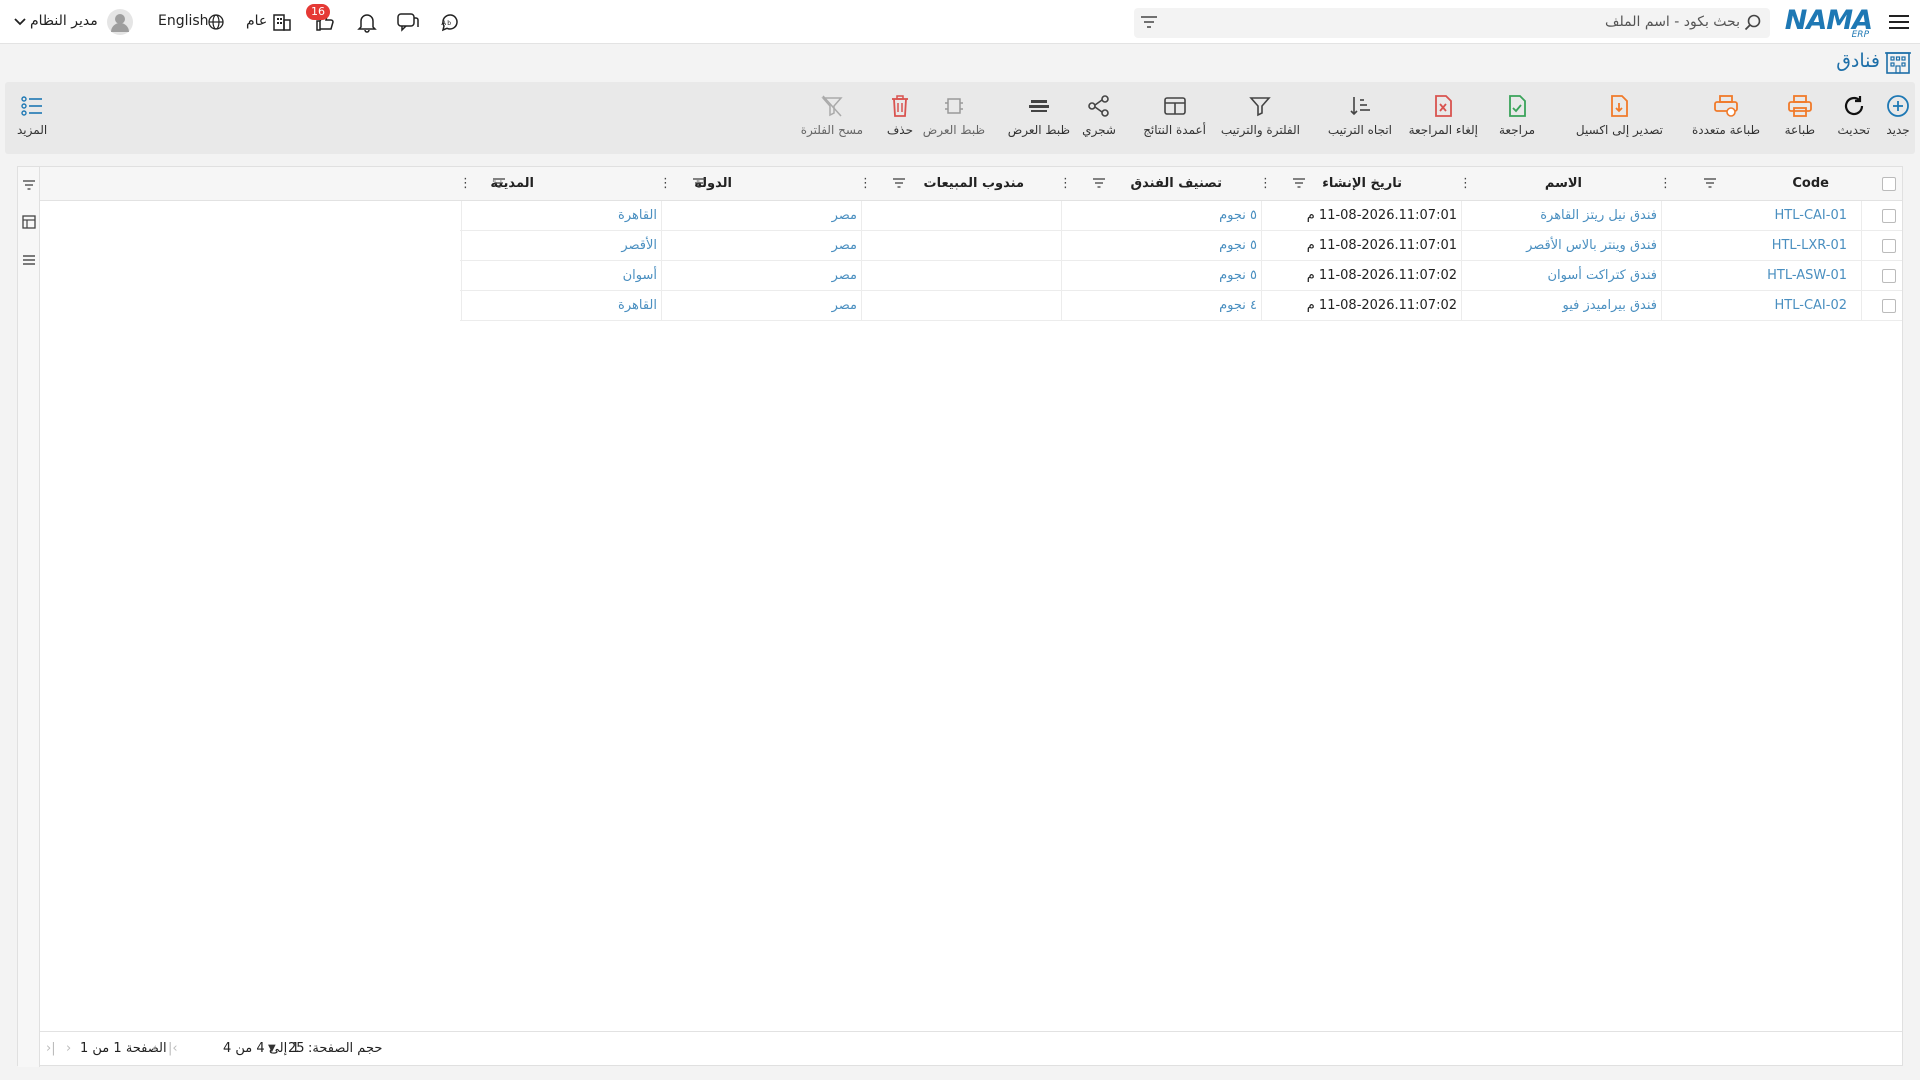  What do you see at coordinates (29, 260) in the screenshot?
I see `columns-list-icon` at bounding box center [29, 260].